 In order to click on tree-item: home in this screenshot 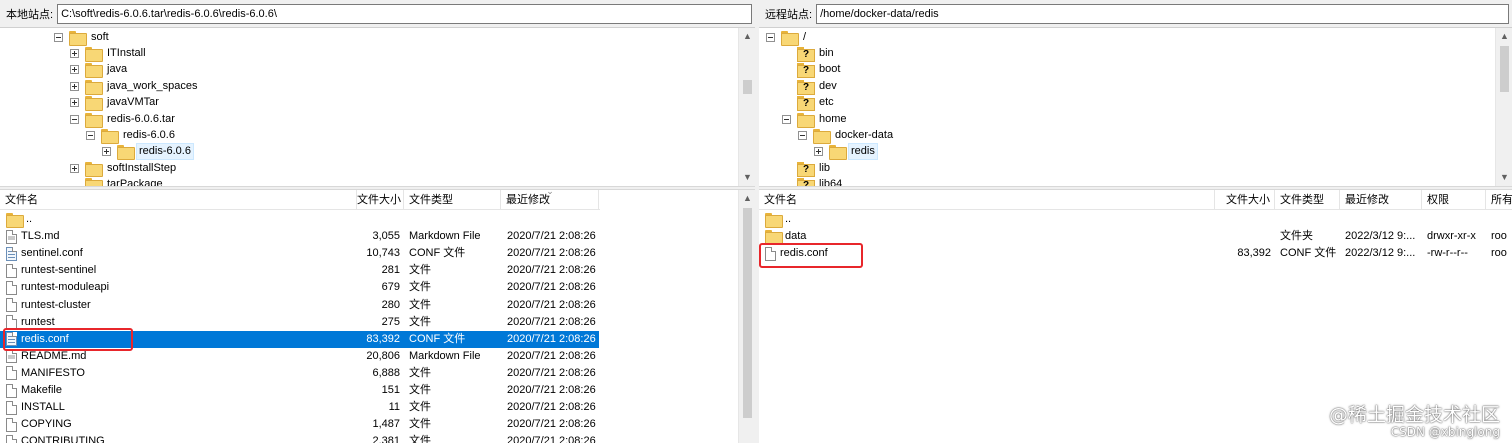, I will do `click(815, 119)`.